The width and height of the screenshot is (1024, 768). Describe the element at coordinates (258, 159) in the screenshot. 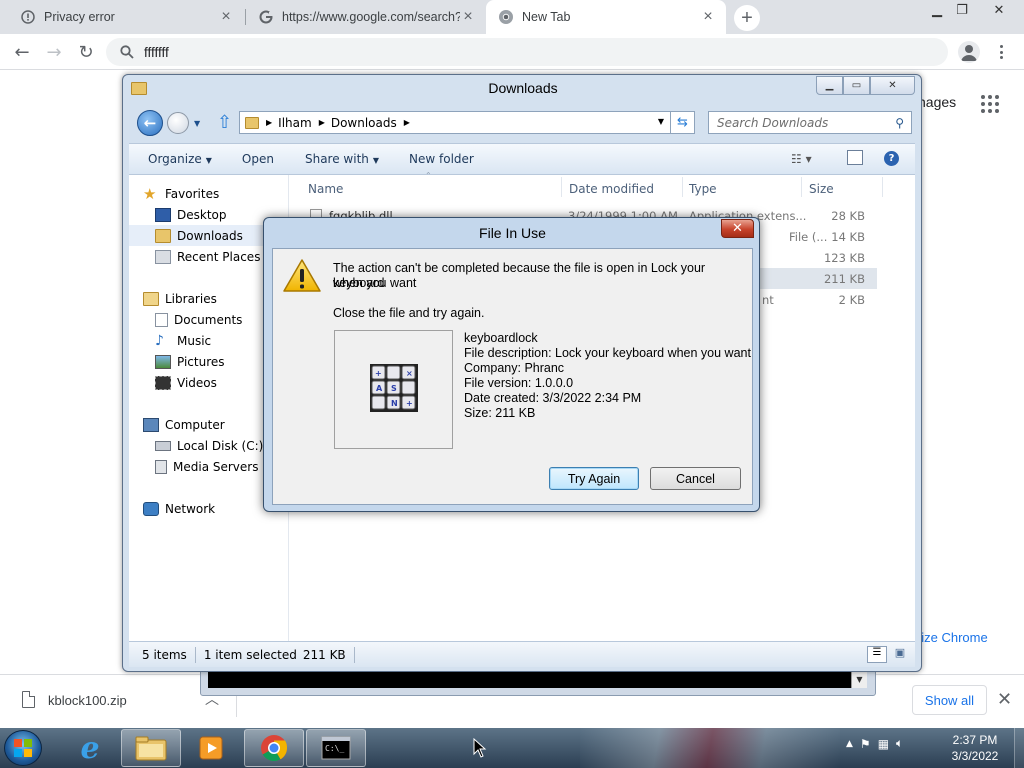

I see `open-button: Open` at that location.